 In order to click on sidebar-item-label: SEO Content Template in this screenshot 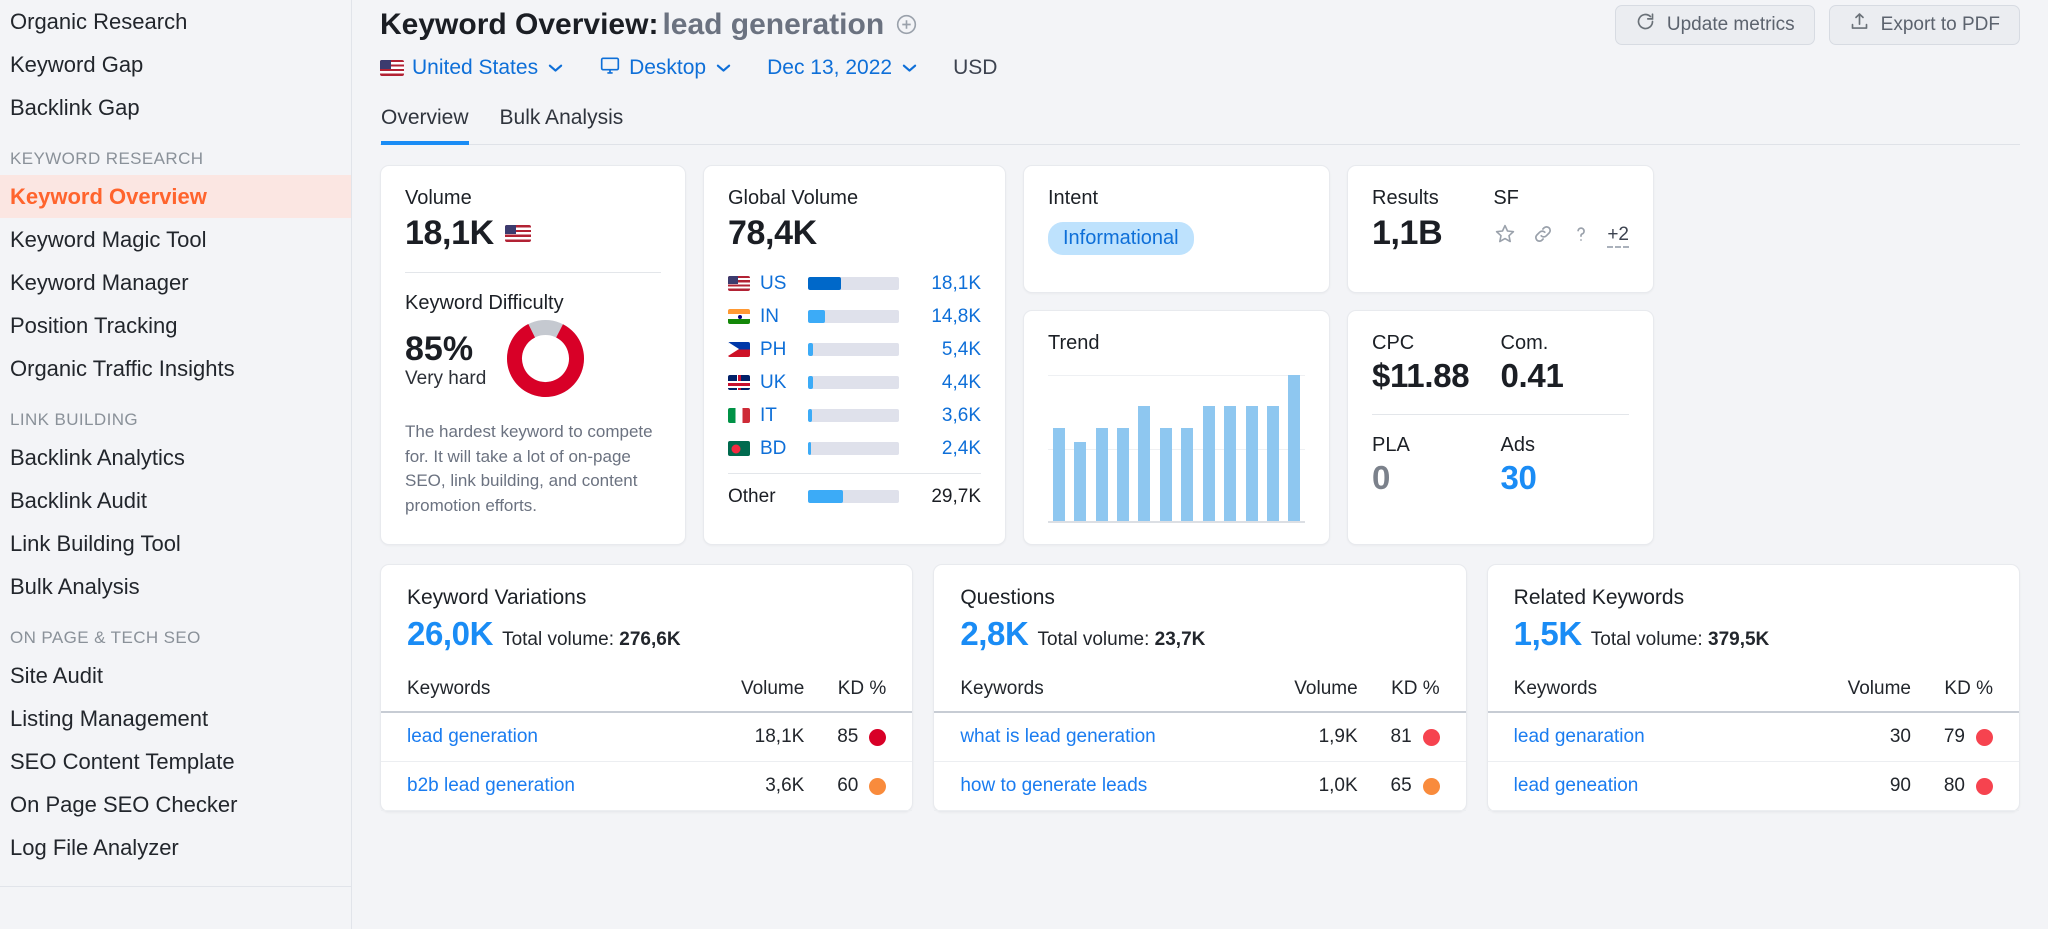, I will do `click(122, 761)`.